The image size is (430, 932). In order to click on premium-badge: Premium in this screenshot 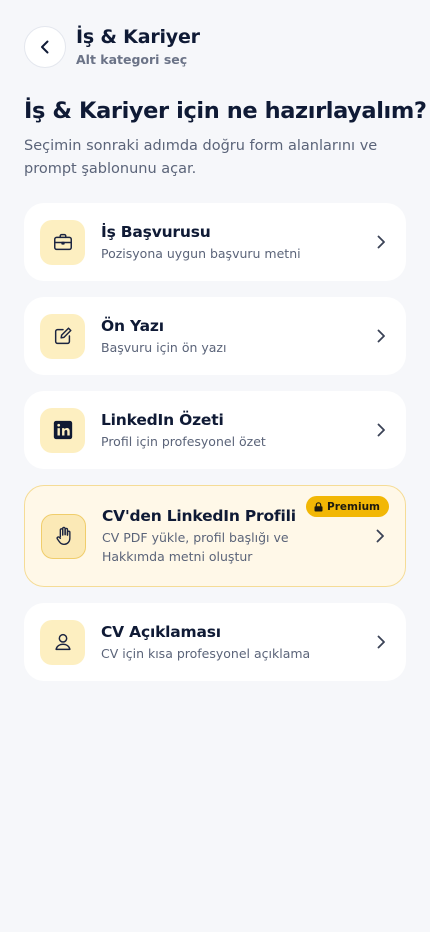, I will do `click(347, 506)`.